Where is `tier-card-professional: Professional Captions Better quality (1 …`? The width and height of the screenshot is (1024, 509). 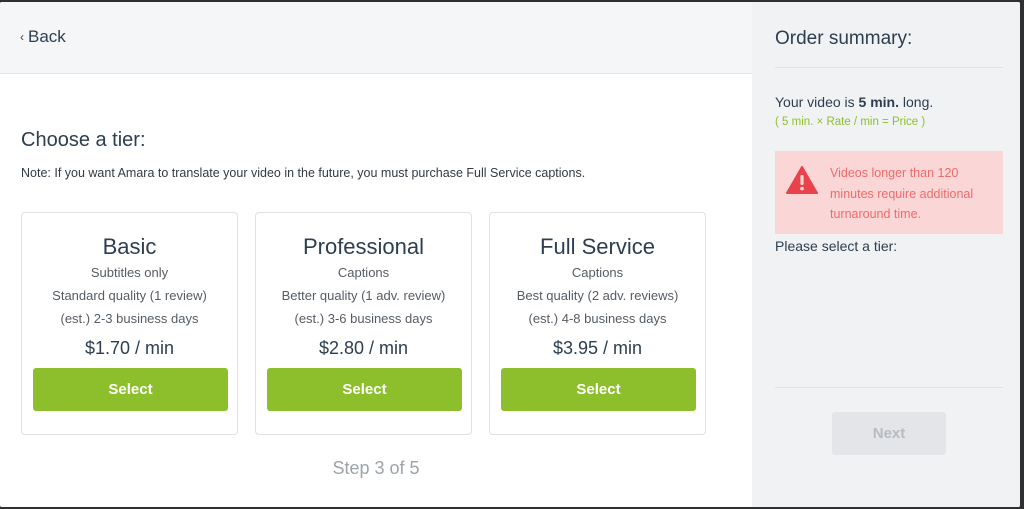 tier-card-professional: Professional Captions Better quality (1 … is located at coordinates (363, 323).